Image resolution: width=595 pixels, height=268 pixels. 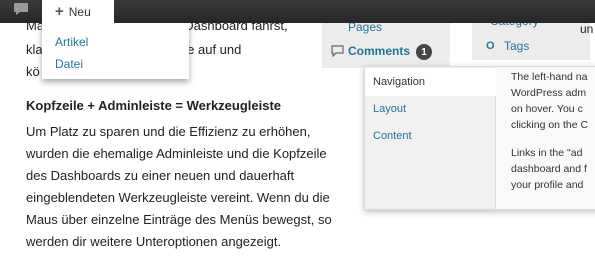 What do you see at coordinates (390, 109) in the screenshot?
I see `tab-label: Layout` at bounding box center [390, 109].